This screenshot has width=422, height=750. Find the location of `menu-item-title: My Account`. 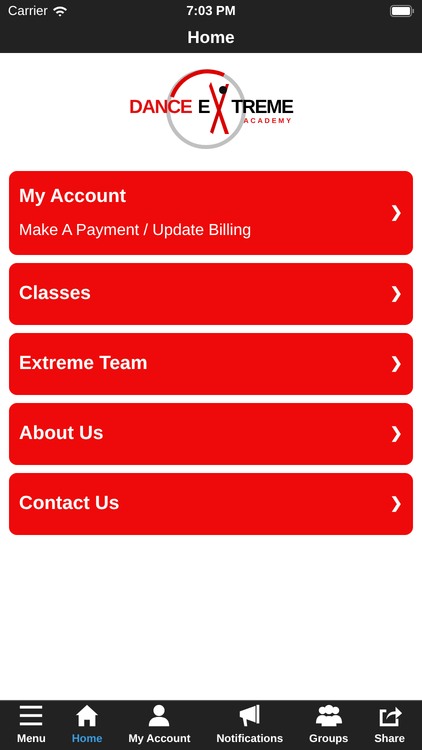

menu-item-title: My Account is located at coordinates (73, 196).